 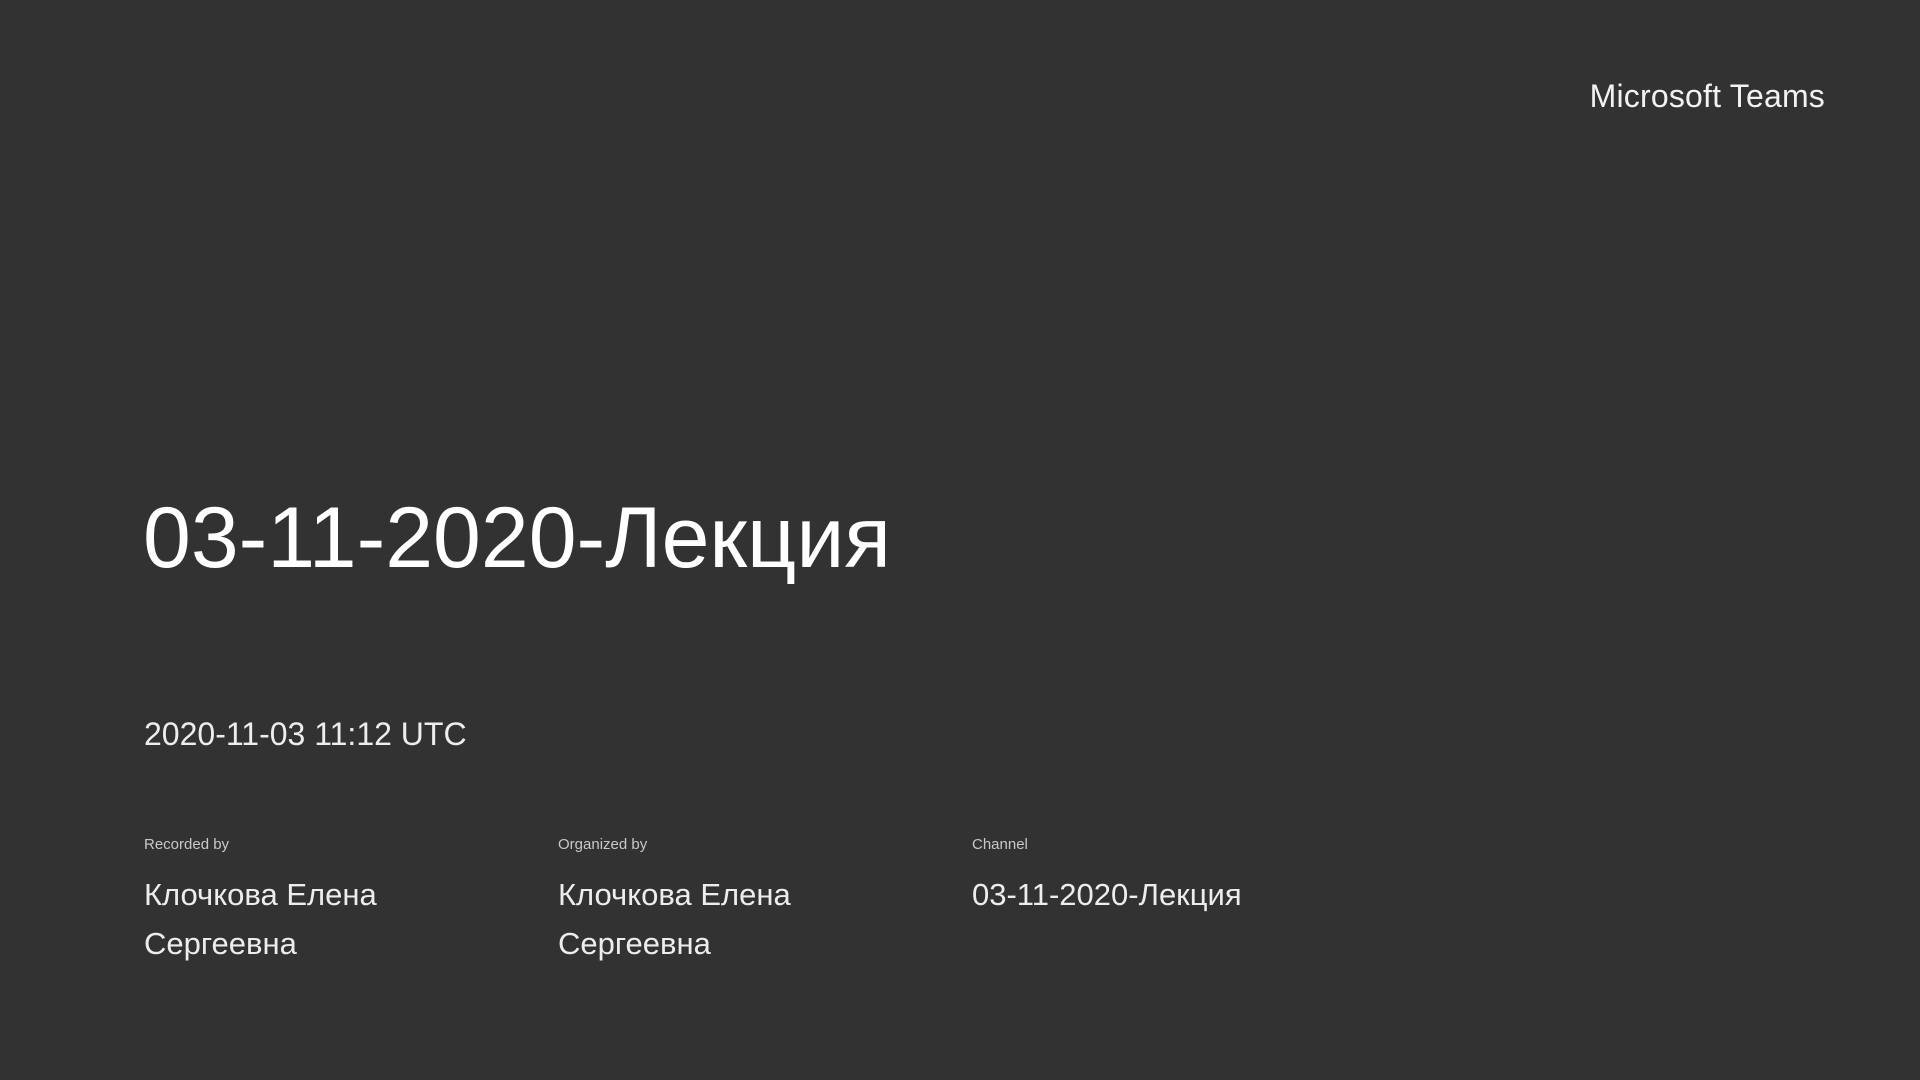 I want to click on recorded-by-section: Recorded by Клочкова Елена Сергеевна, so click(x=351, y=902).